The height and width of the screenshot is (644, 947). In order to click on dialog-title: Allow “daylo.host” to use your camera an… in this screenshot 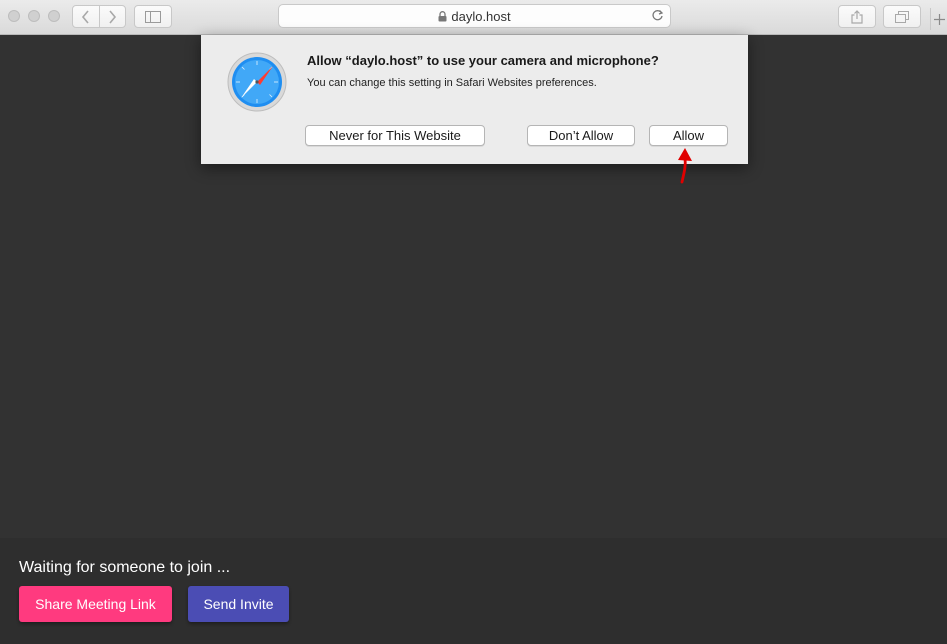, I will do `click(483, 60)`.